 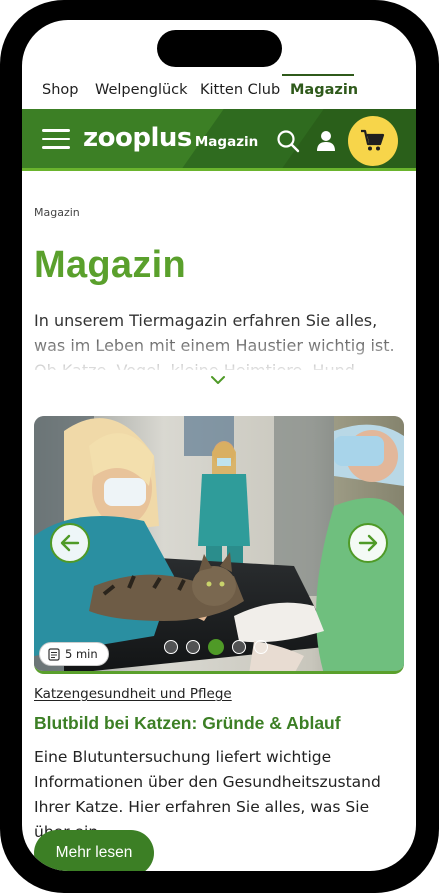 I want to click on volume-down-button, so click(x=2, y=335).